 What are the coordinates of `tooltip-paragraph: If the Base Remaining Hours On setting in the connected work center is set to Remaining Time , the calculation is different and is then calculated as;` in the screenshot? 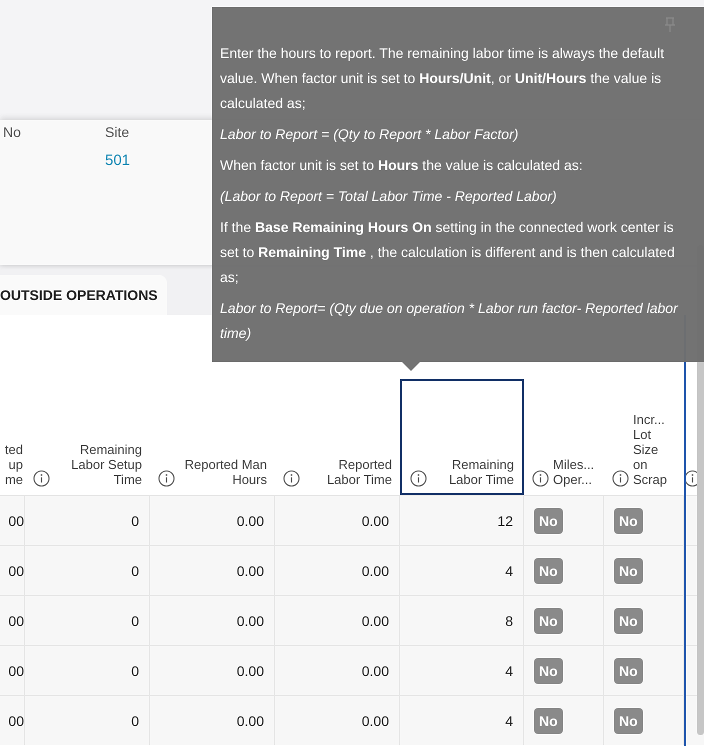 It's located at (448, 252).